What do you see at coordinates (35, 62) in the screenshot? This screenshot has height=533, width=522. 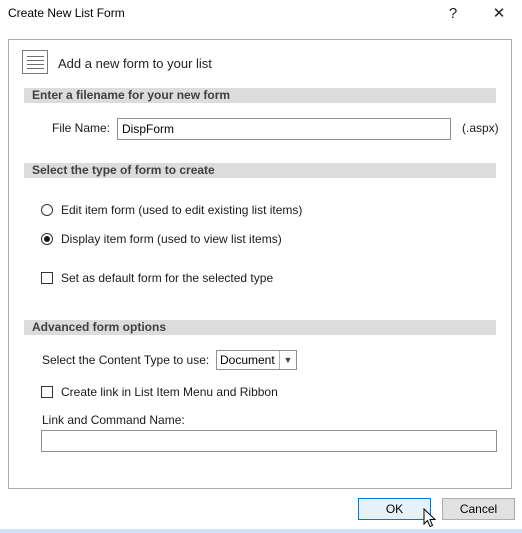 I see `list-form-icon` at bounding box center [35, 62].